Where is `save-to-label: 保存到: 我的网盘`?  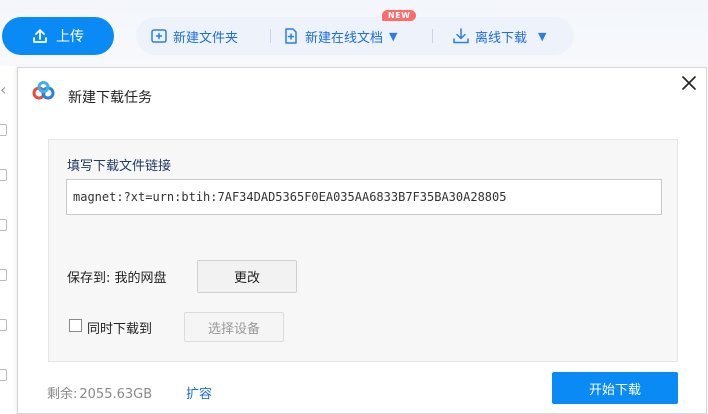
save-to-label: 保存到: 我的网盘 is located at coordinates (117, 278).